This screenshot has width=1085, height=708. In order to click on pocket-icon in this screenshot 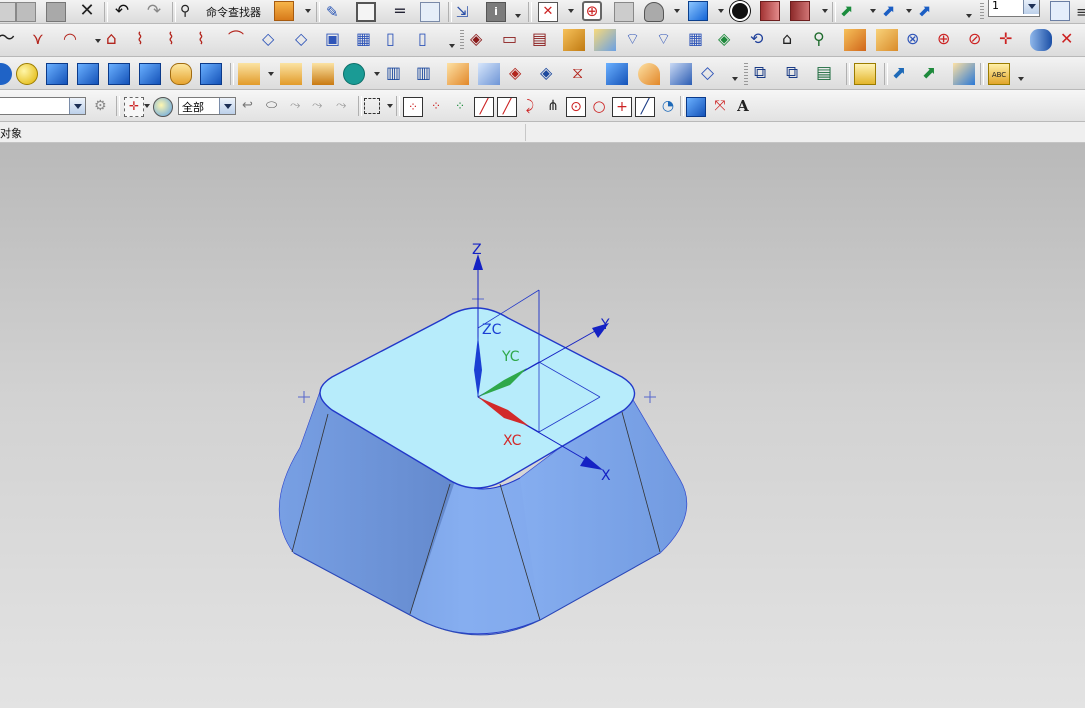, I will do `click(211, 74)`.